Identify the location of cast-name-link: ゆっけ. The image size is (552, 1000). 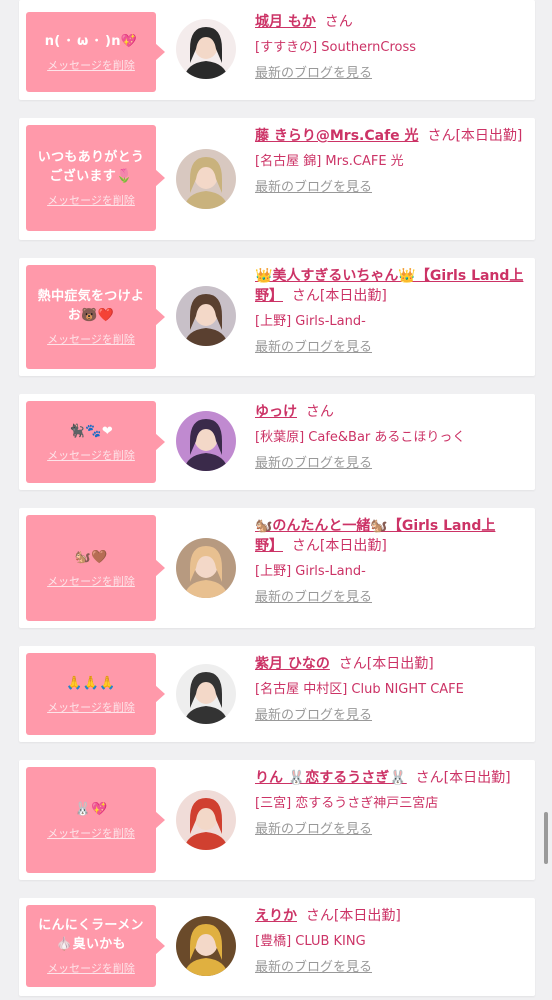
(276, 412).